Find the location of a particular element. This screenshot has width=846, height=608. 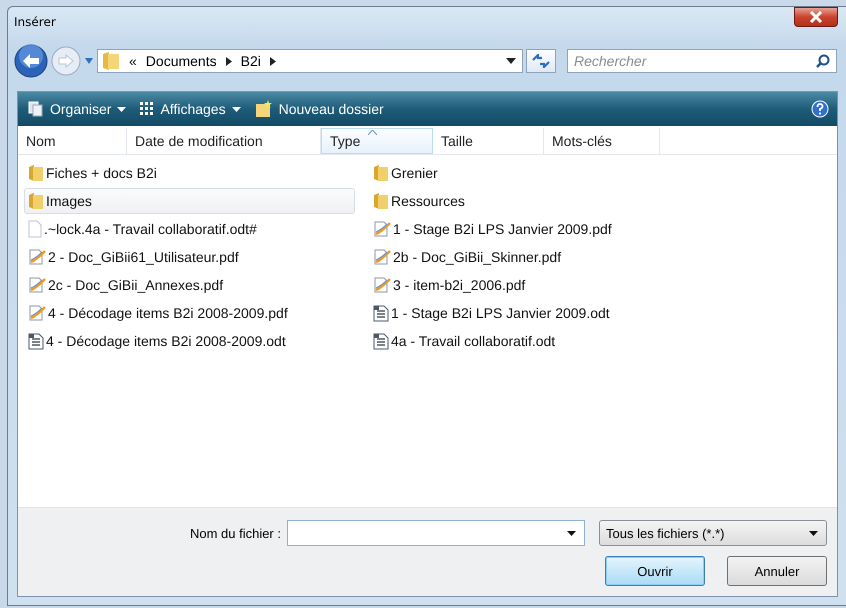

toolbar-button: Affichages is located at coordinates (190, 109).